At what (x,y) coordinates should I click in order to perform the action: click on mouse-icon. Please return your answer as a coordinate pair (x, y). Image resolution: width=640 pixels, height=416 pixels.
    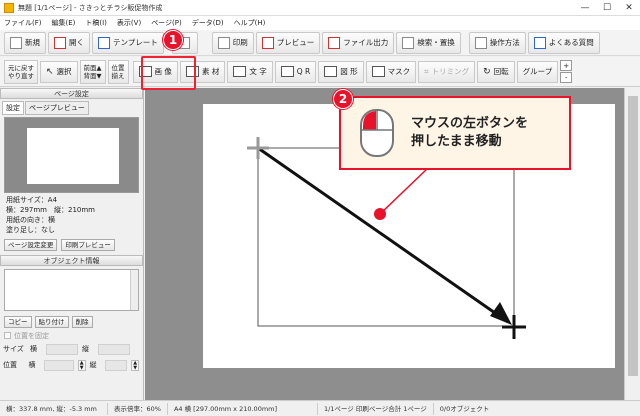
    Looking at the image, I should click on (377, 133).